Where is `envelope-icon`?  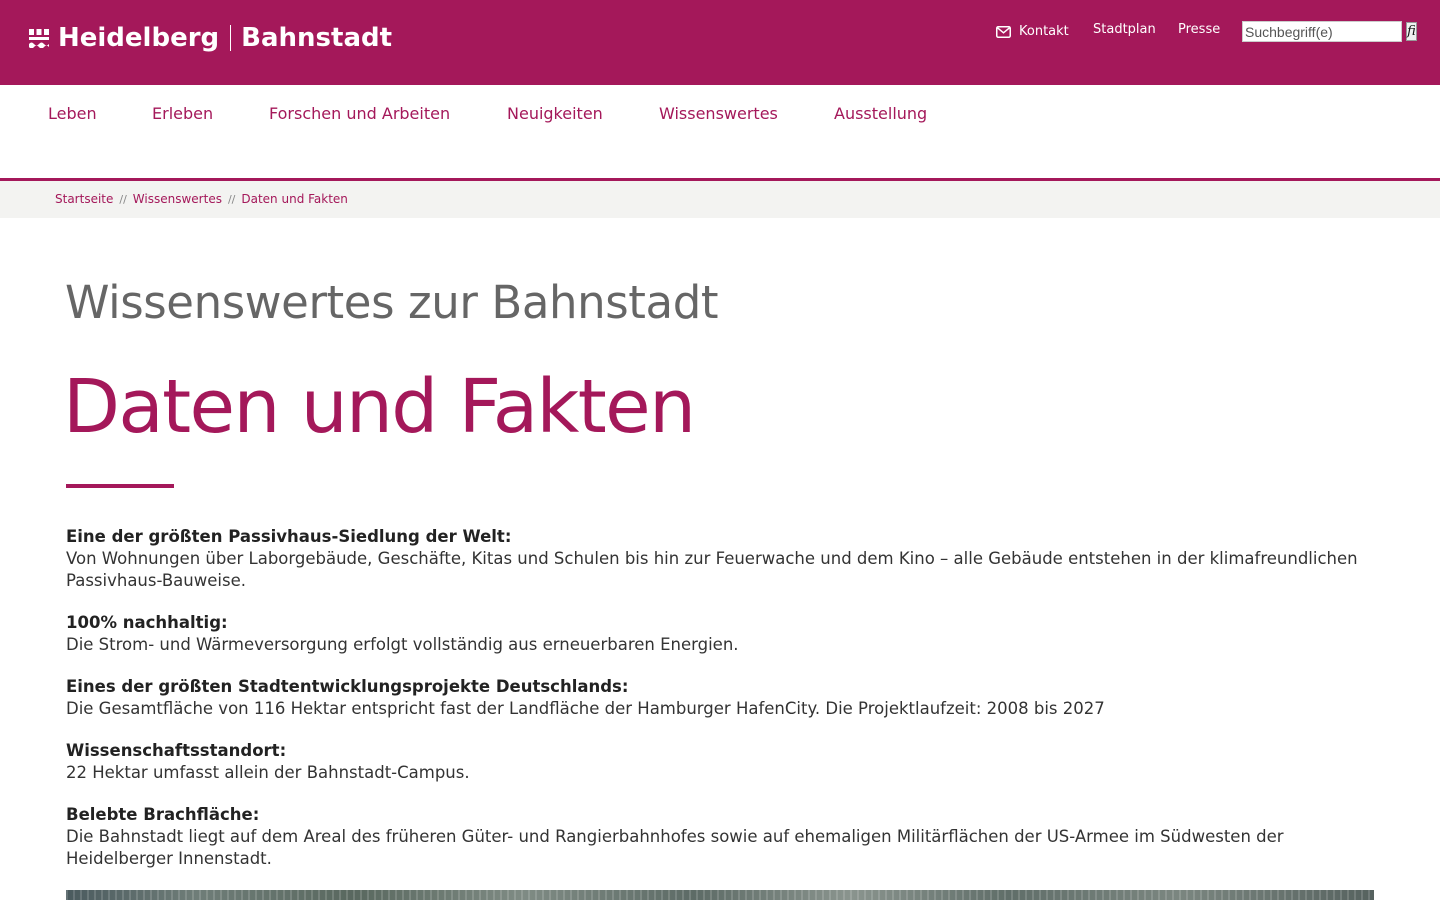
envelope-icon is located at coordinates (1003, 32).